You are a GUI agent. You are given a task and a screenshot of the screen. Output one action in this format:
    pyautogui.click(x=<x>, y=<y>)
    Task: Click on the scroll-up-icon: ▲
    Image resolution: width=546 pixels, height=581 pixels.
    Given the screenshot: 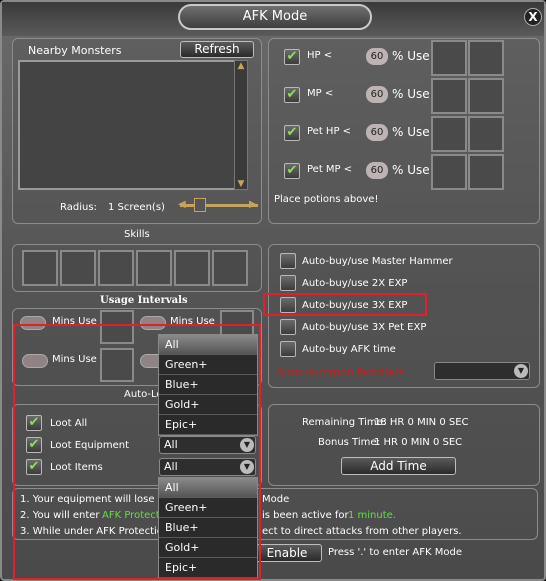 What is the action you would take?
    pyautogui.click(x=241, y=66)
    